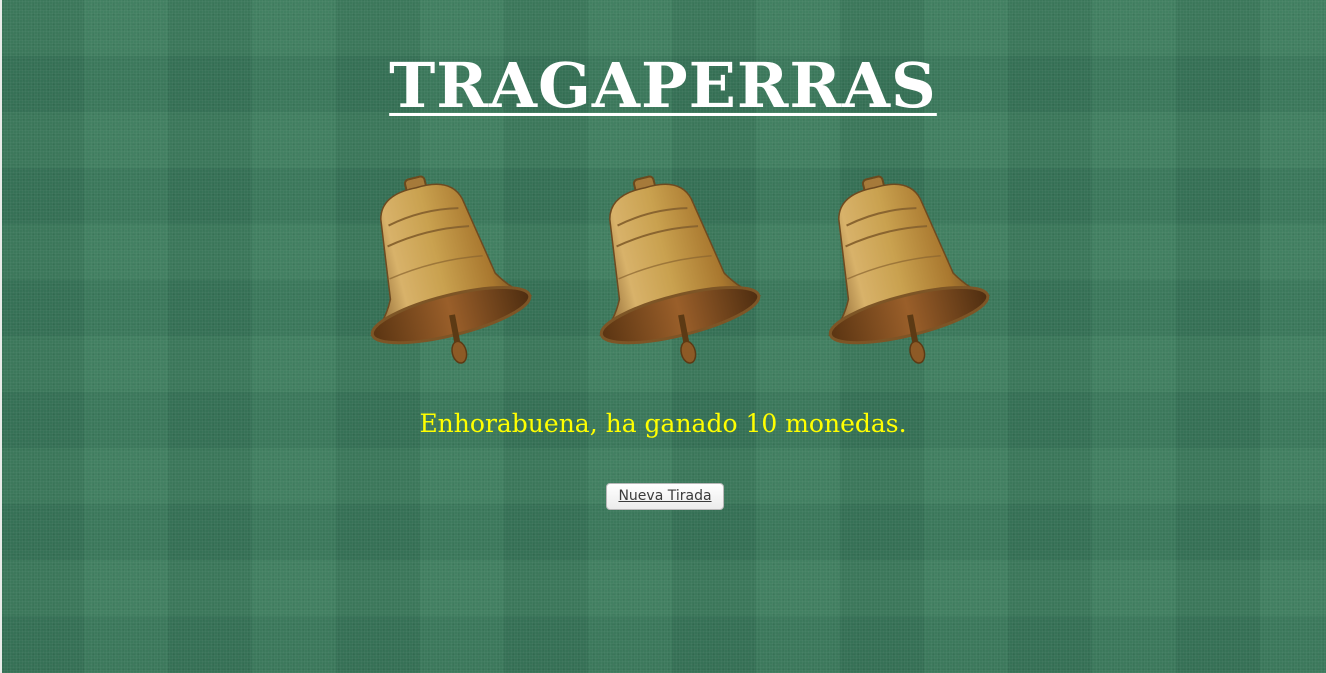 Image resolution: width=1326 pixels, height=673 pixels. What do you see at coordinates (663, 423) in the screenshot?
I see `result-message: Enhorabuena, ha ganado 10 monedas.` at bounding box center [663, 423].